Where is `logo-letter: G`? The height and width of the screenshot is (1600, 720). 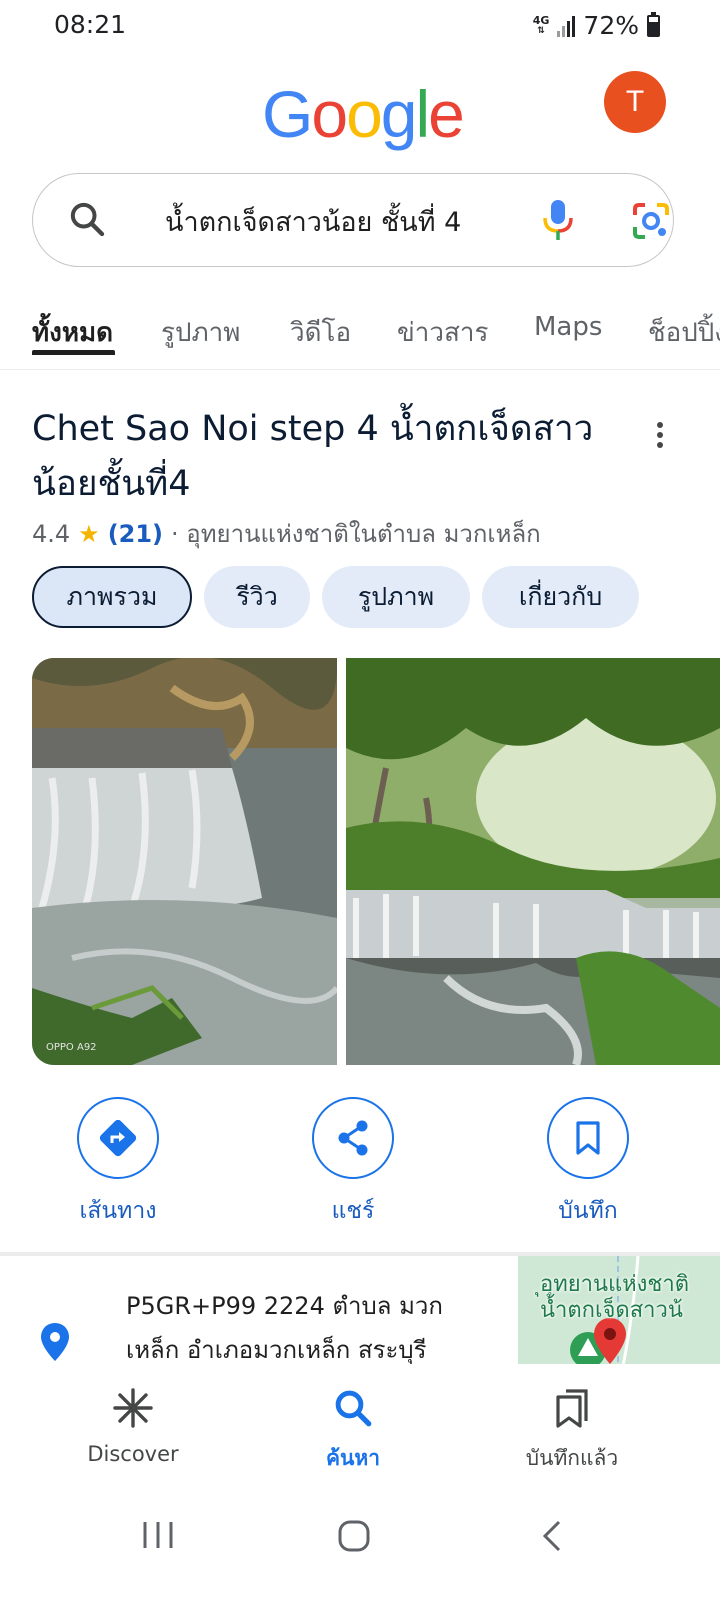 logo-letter: G is located at coordinates (287, 114).